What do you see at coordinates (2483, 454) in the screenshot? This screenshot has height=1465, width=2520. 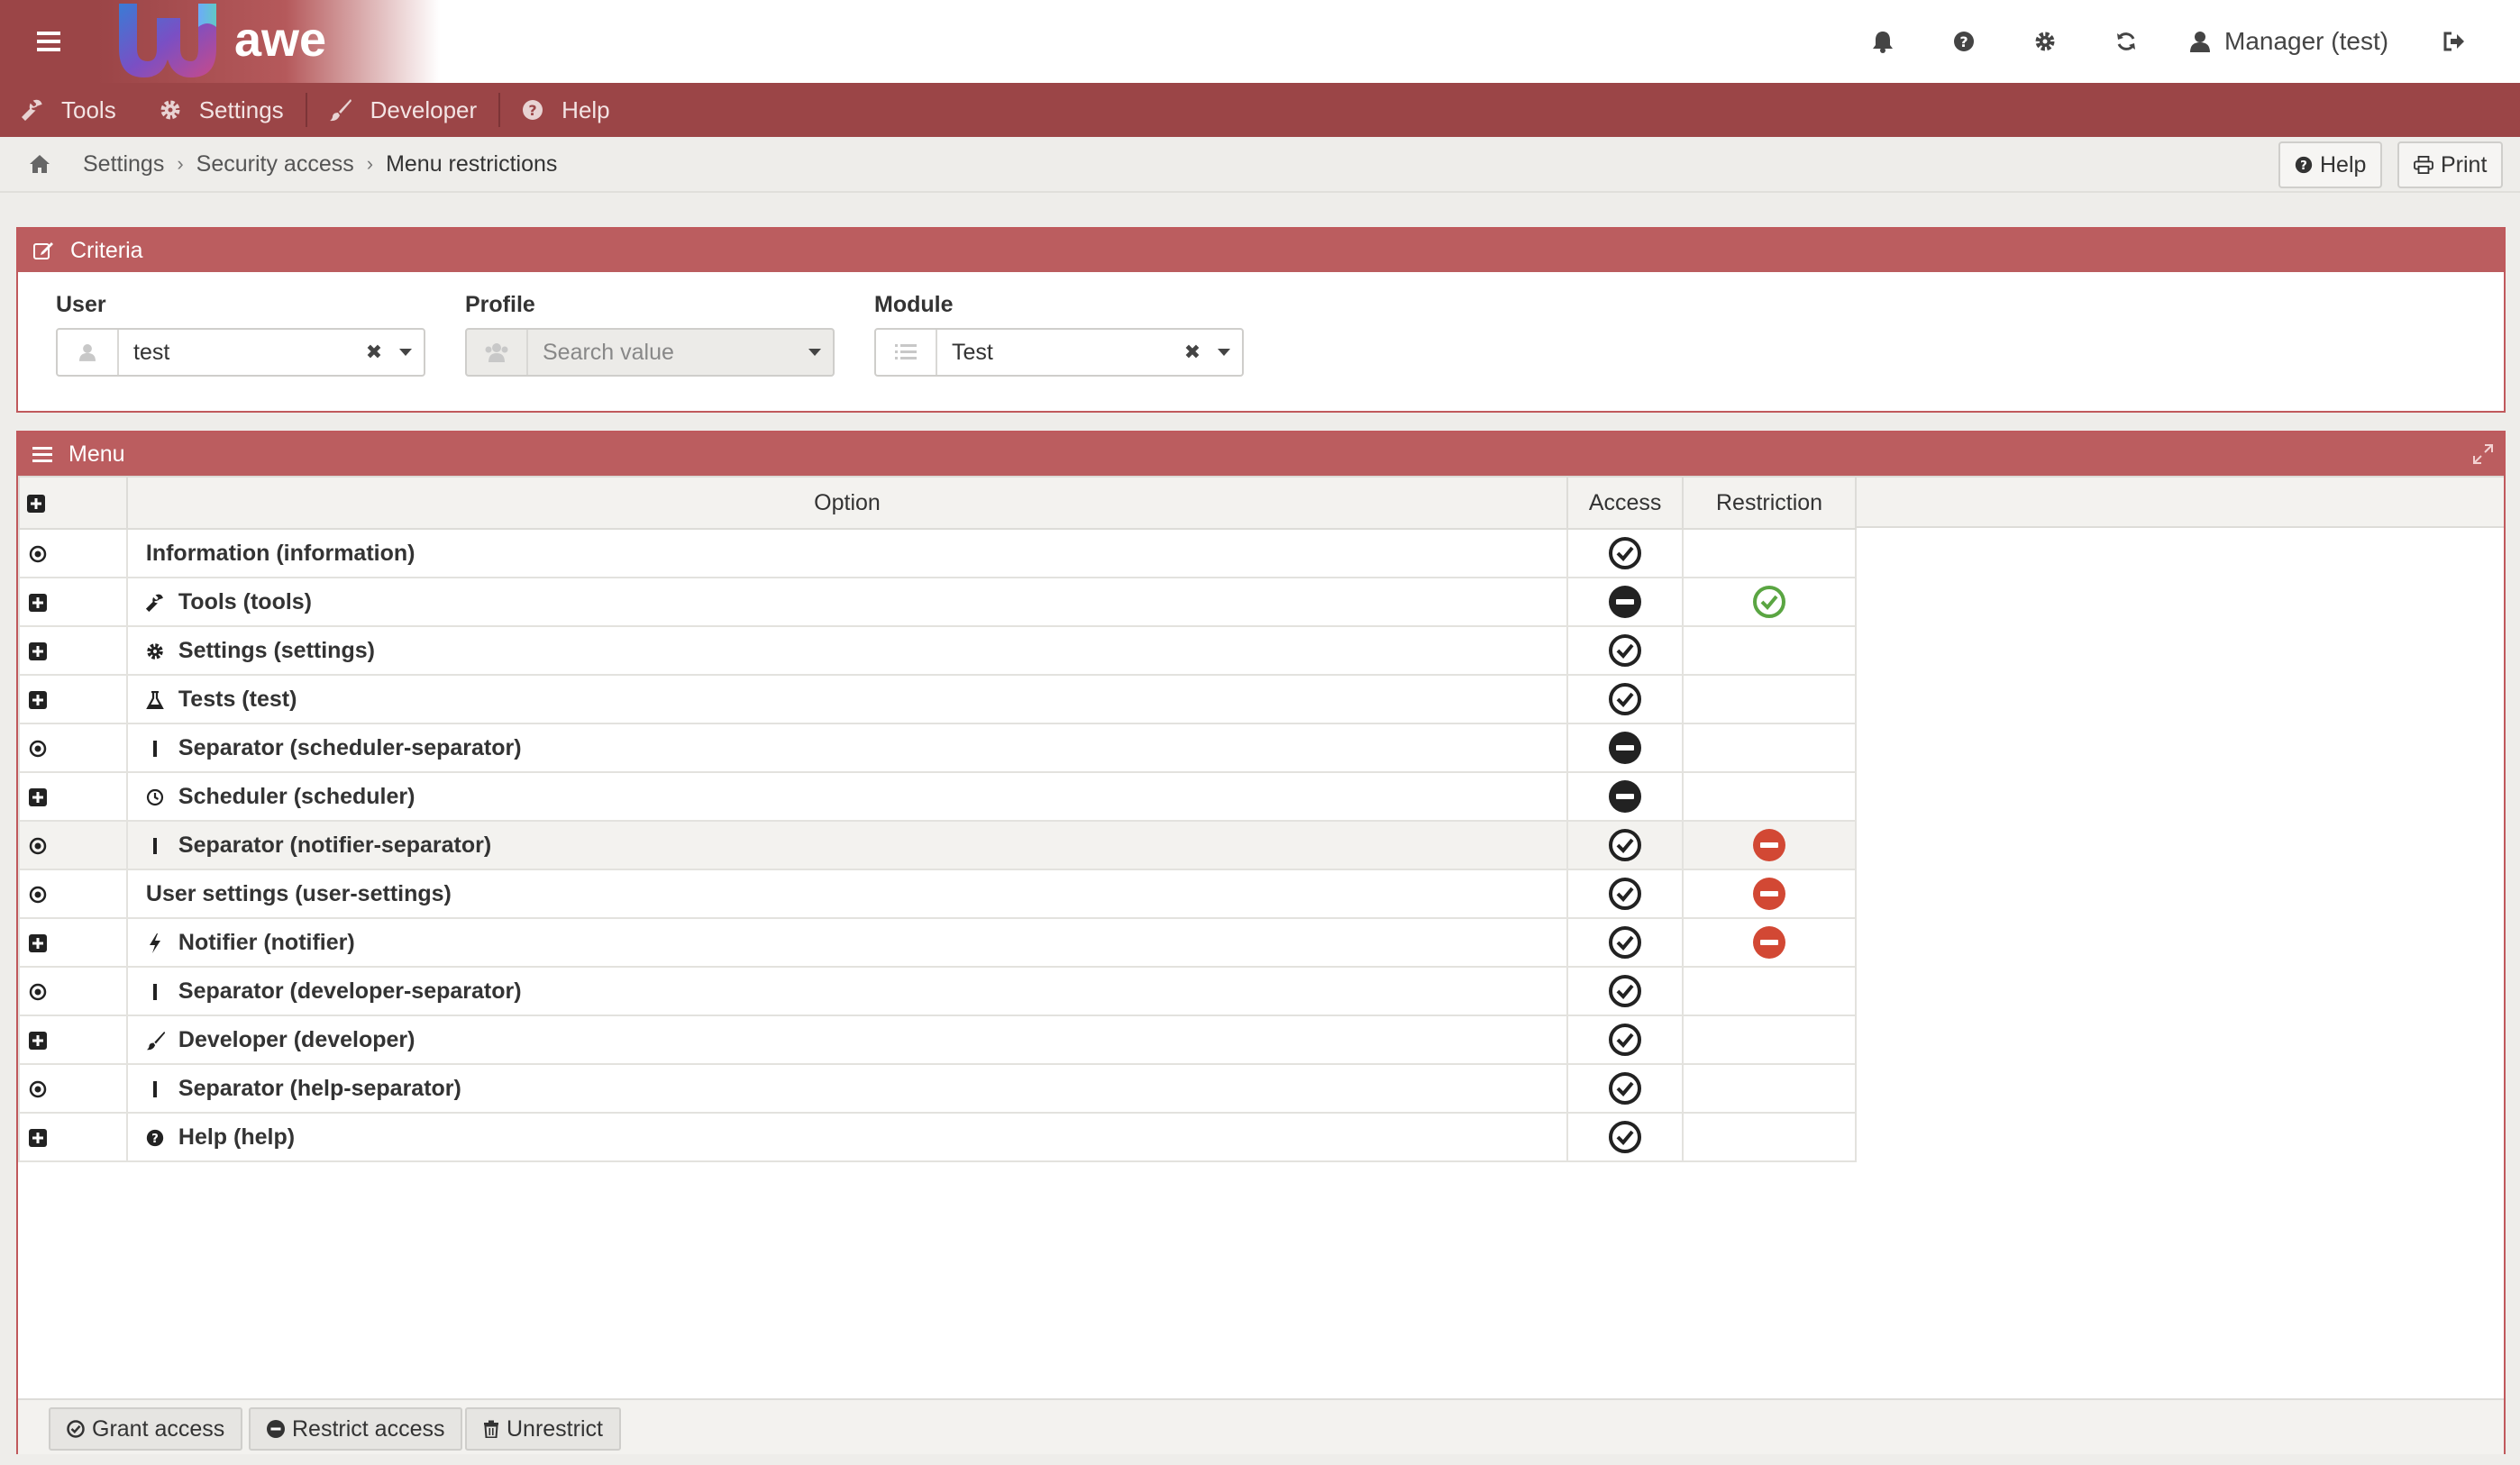 I see `expand-icon` at bounding box center [2483, 454].